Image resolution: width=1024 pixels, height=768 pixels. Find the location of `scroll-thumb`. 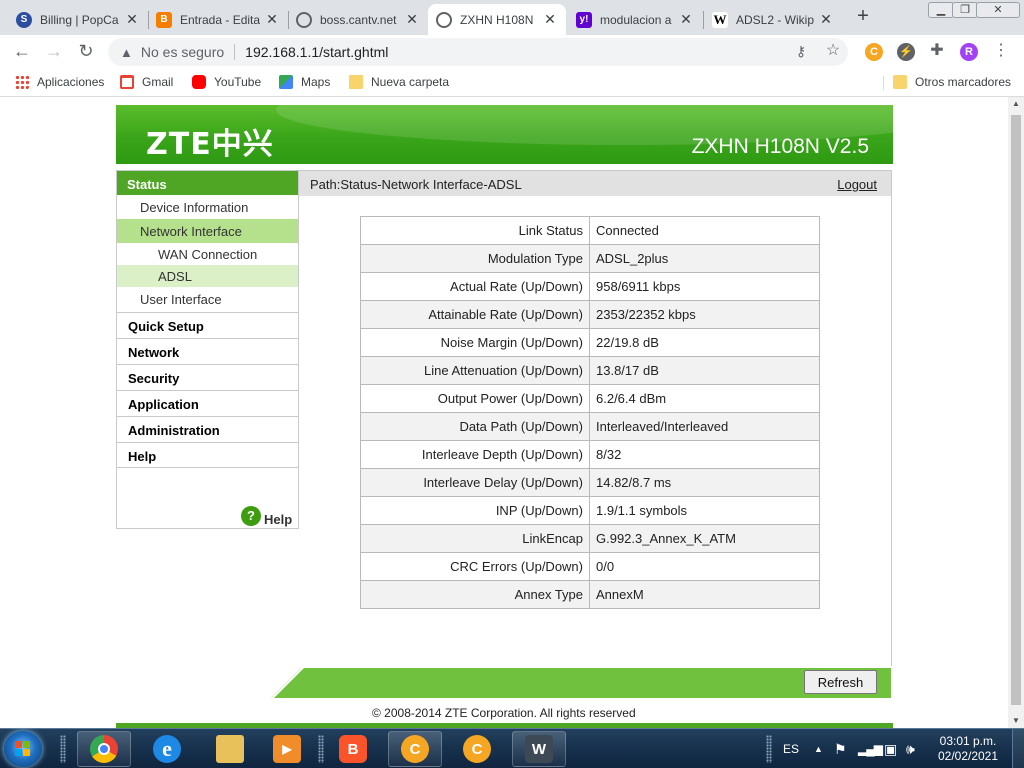

scroll-thumb is located at coordinates (1016, 410).